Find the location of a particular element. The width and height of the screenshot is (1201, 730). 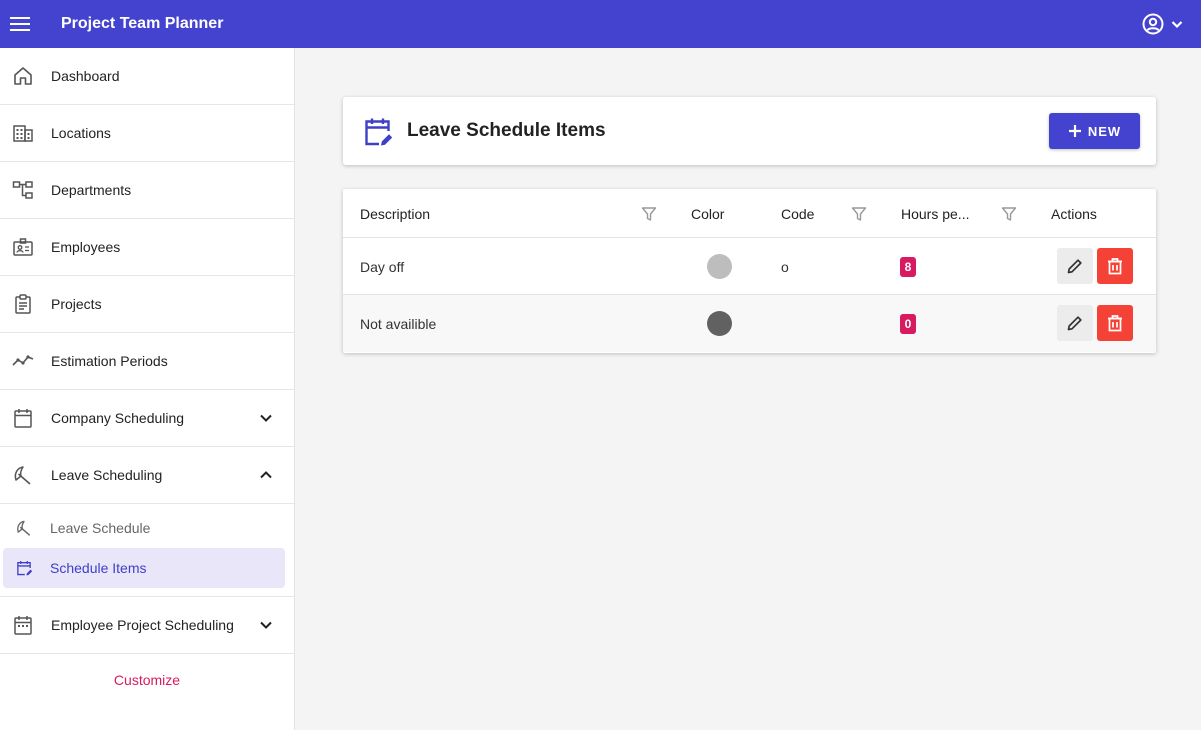

account-circle-icon is located at coordinates (1153, 24).